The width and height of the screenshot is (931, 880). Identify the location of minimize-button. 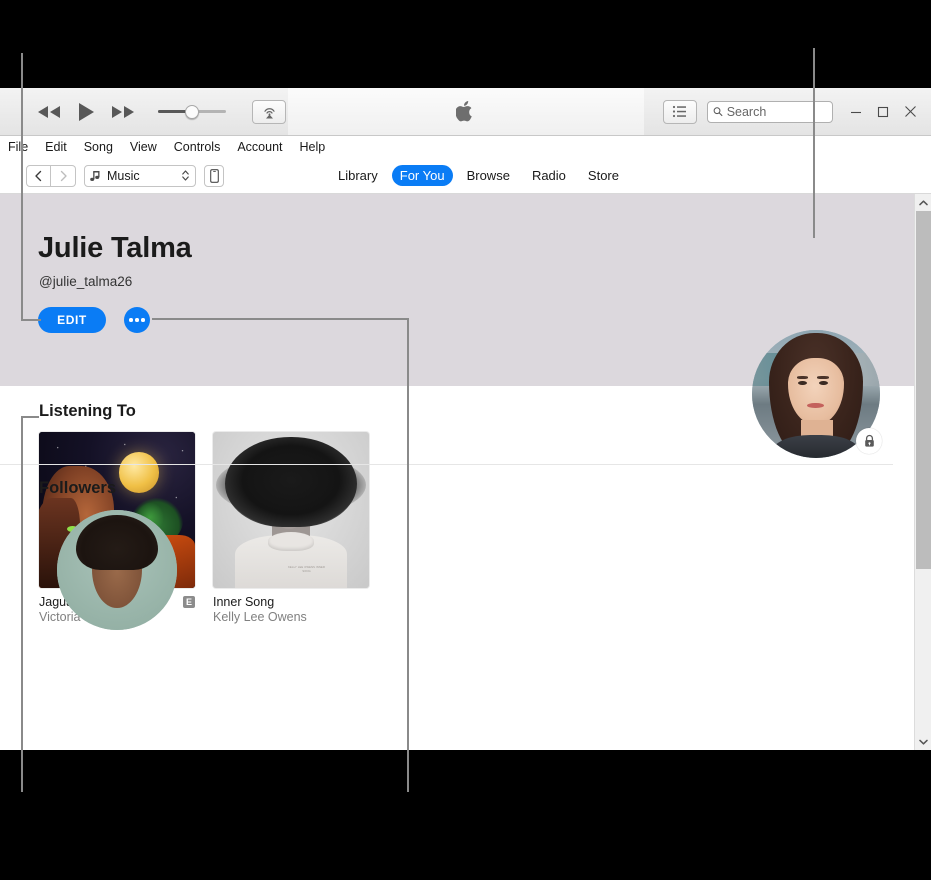
(856, 112).